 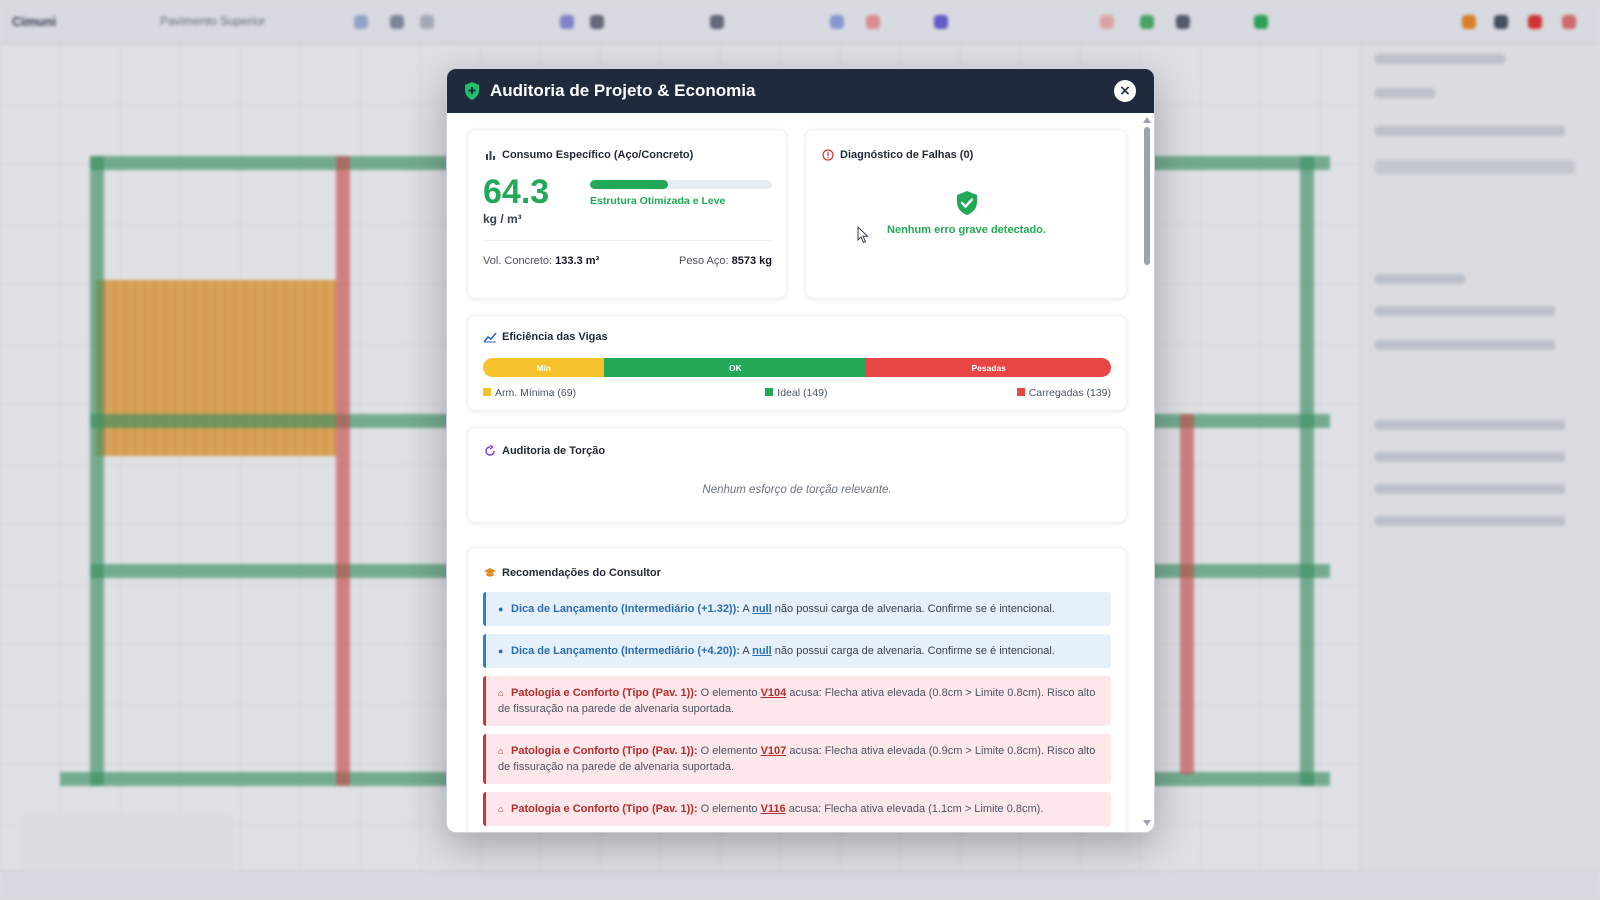 What do you see at coordinates (802, 393) in the screenshot?
I see `legend-label: Ideal (149)` at bounding box center [802, 393].